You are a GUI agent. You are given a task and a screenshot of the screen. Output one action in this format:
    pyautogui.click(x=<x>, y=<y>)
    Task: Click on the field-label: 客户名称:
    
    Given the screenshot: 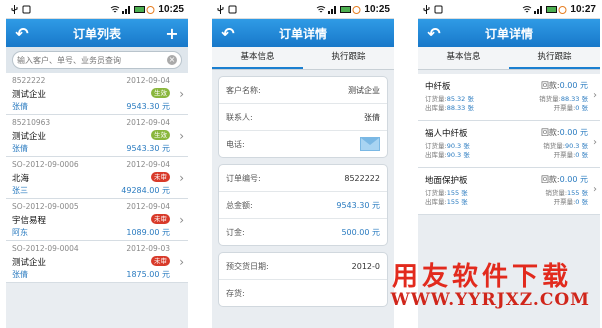 What is the action you would take?
    pyautogui.click(x=243, y=90)
    